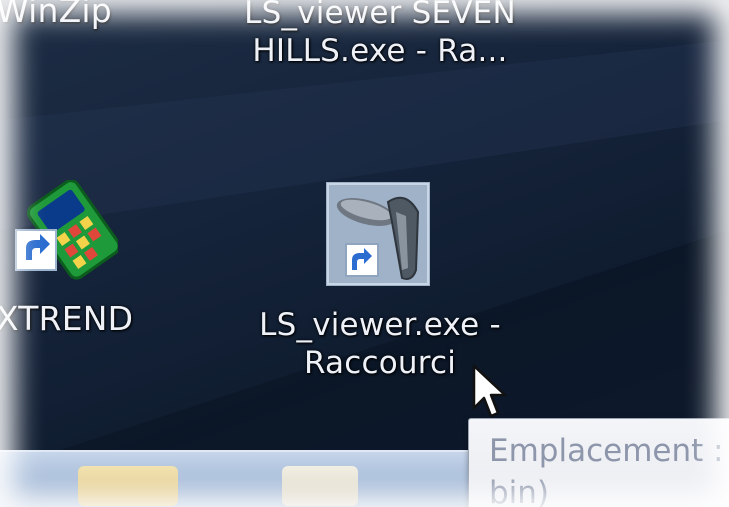 This screenshot has height=507, width=729. What do you see at coordinates (36, 250) in the screenshot?
I see `shortcut-arrow-icon` at bounding box center [36, 250].